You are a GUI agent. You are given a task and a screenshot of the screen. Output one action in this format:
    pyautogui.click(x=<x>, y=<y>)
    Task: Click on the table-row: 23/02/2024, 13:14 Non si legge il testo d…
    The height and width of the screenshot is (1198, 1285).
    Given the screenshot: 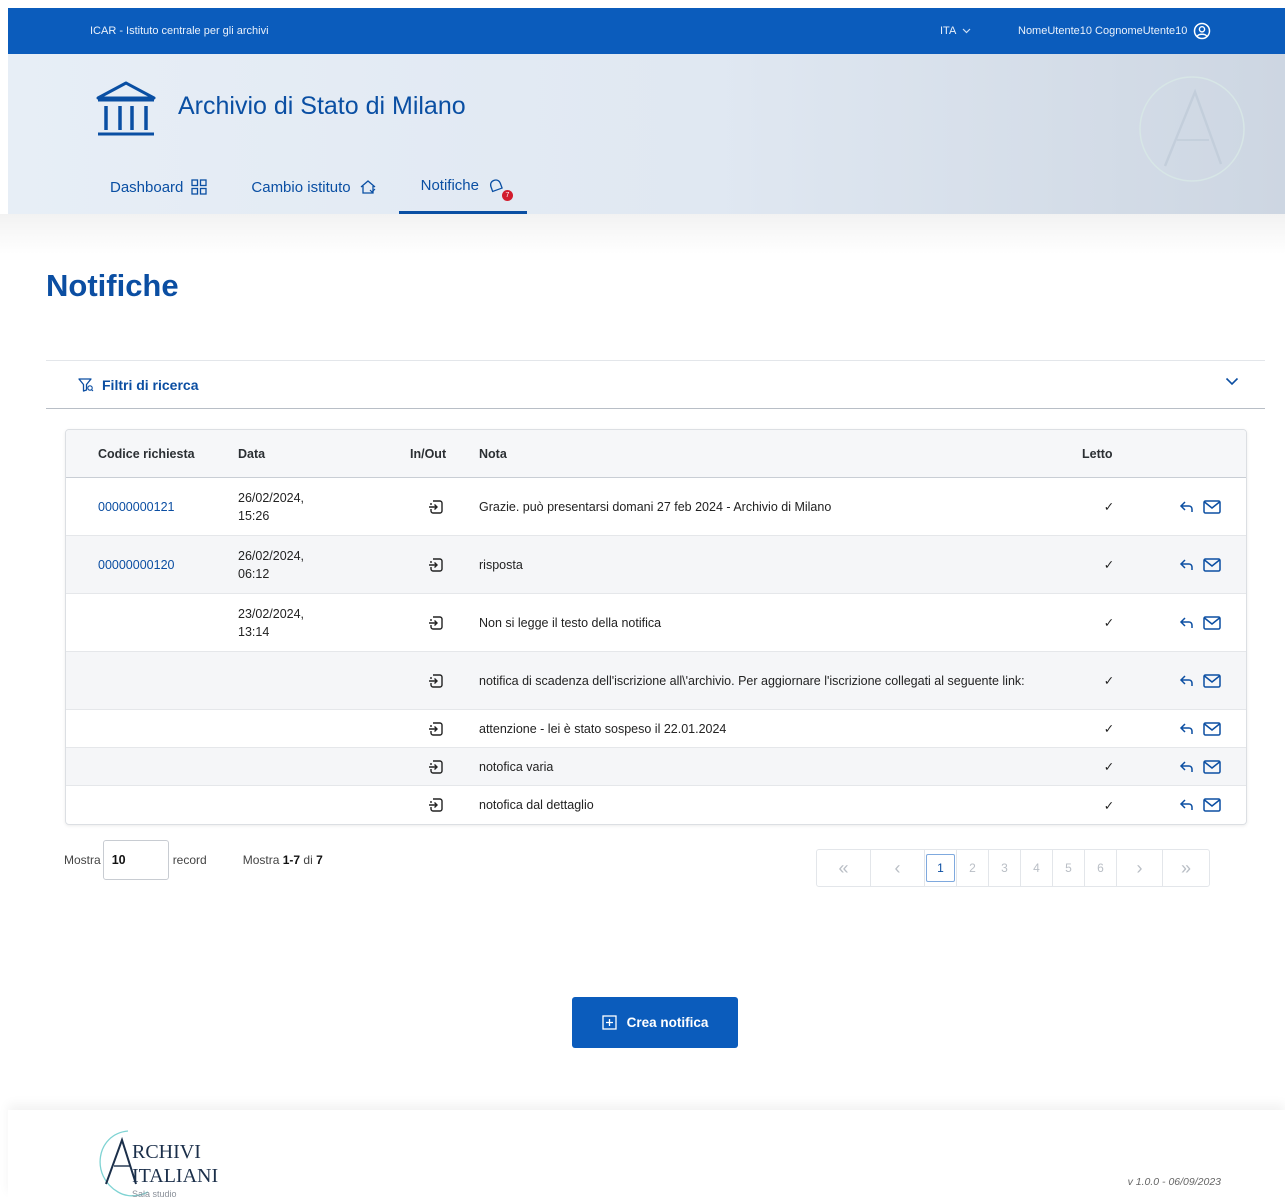 What is the action you would take?
    pyautogui.click(x=656, y=623)
    